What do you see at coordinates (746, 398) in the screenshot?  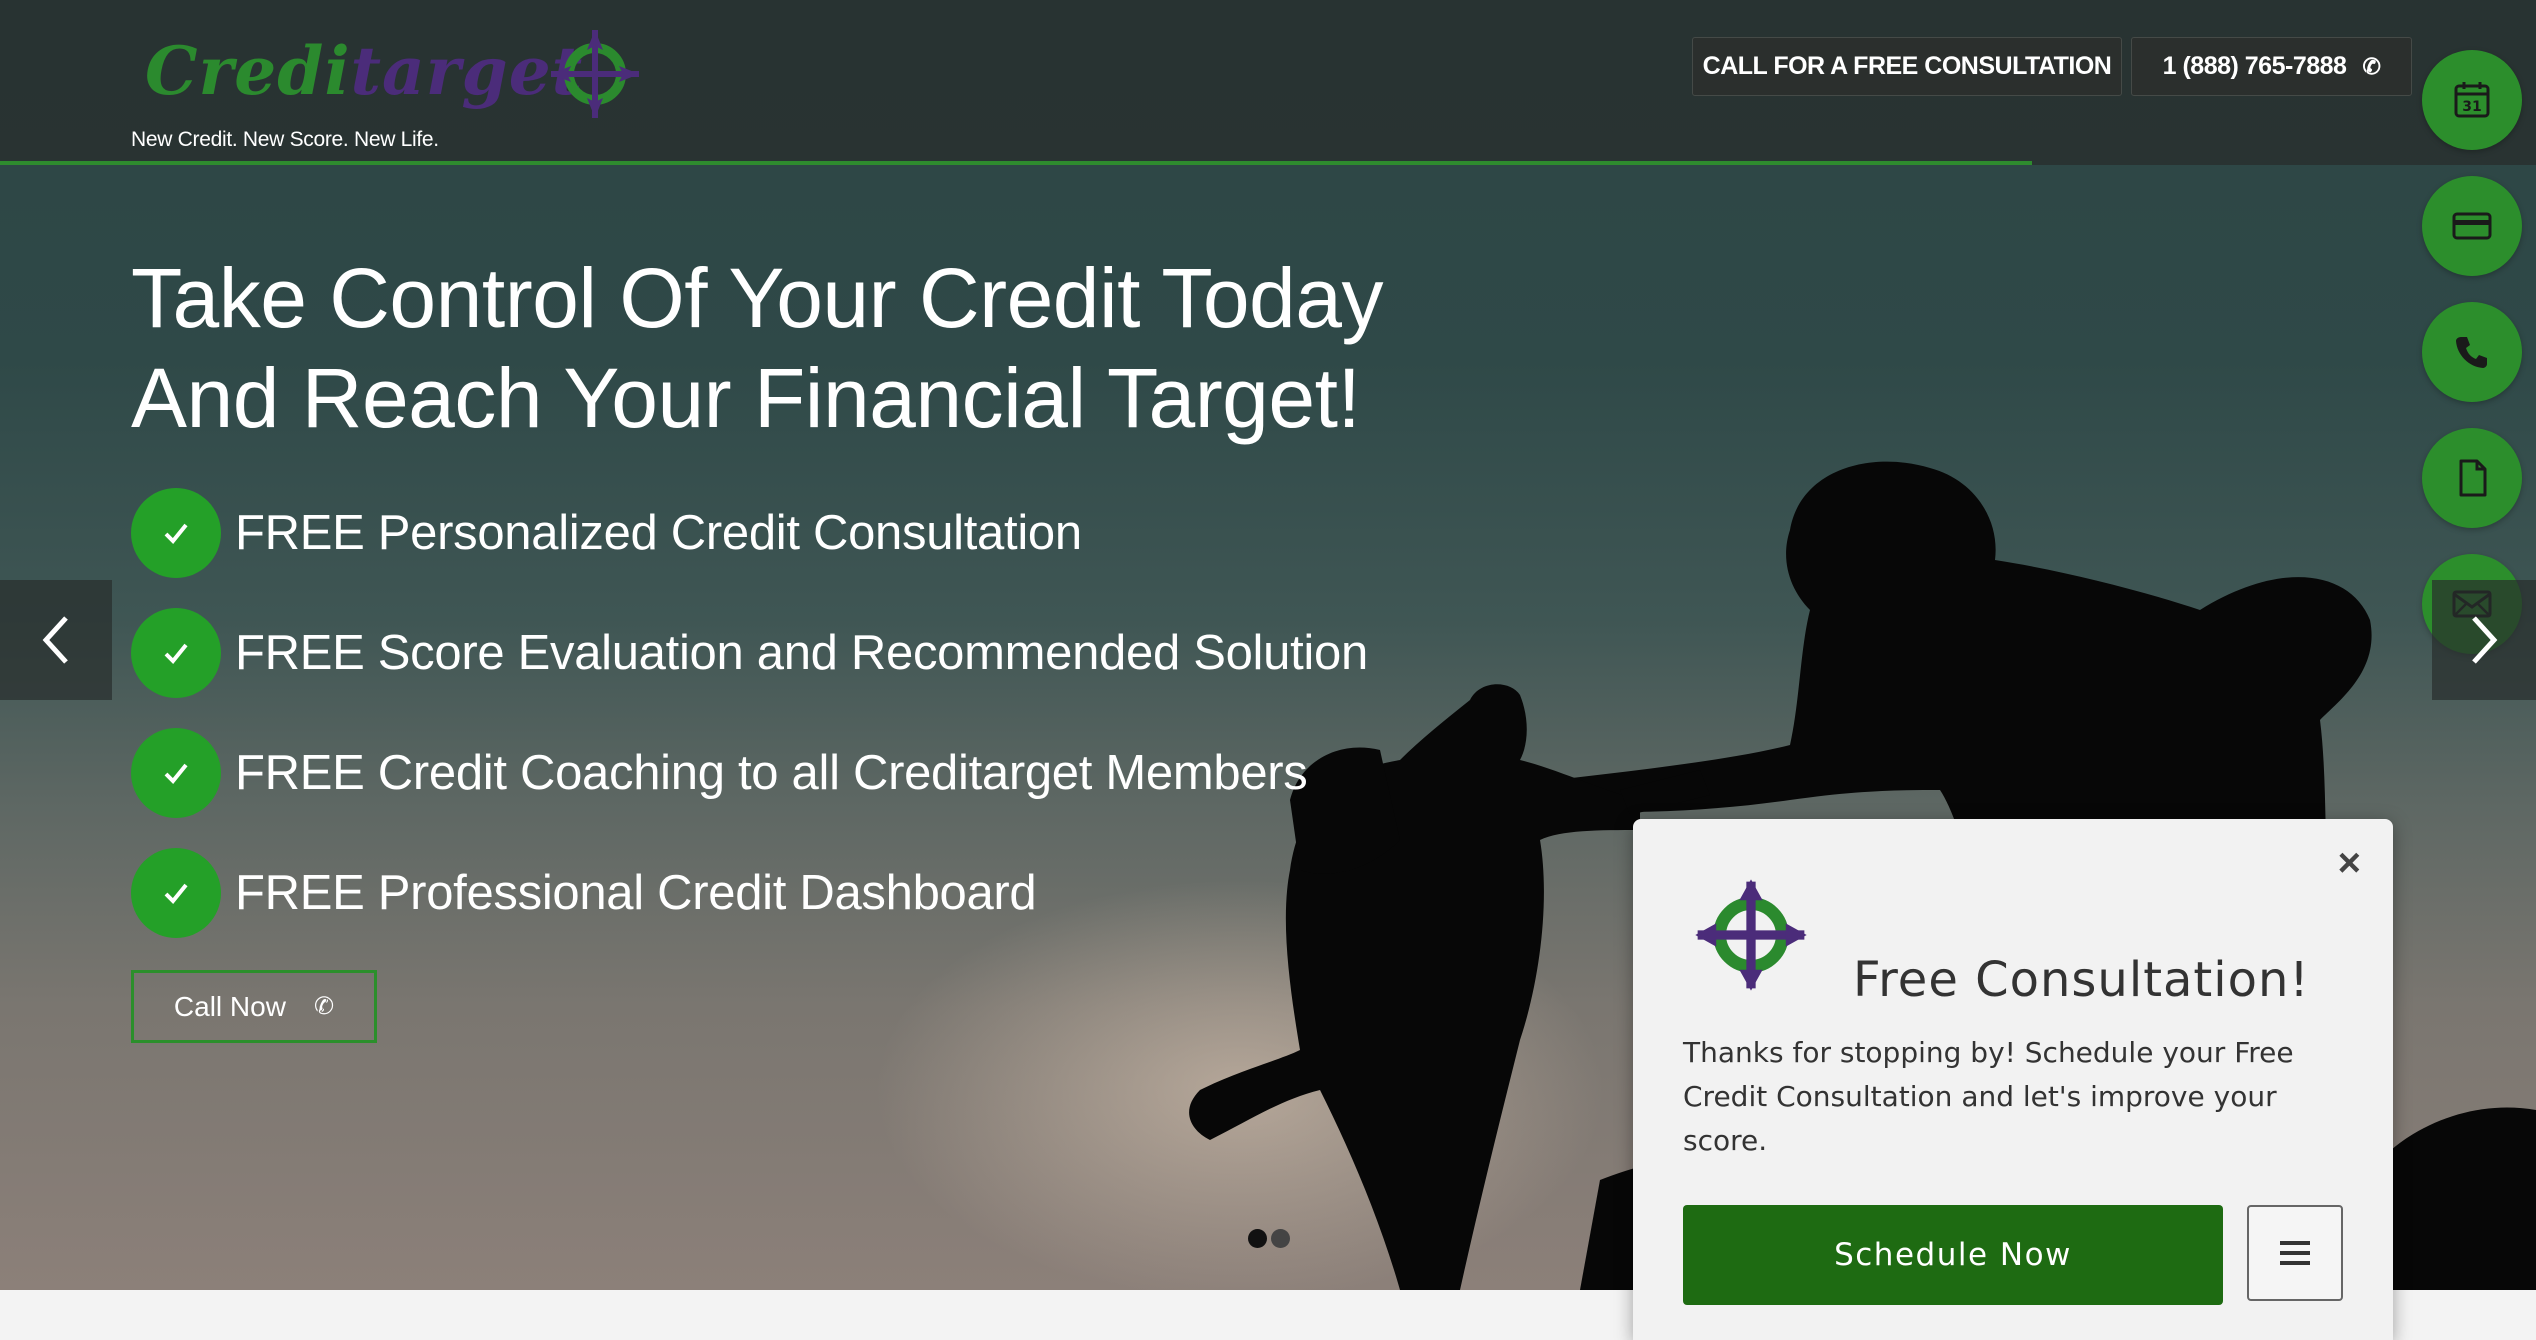 I see `hero-headline-line2: And Reach Your Financial Target!` at bounding box center [746, 398].